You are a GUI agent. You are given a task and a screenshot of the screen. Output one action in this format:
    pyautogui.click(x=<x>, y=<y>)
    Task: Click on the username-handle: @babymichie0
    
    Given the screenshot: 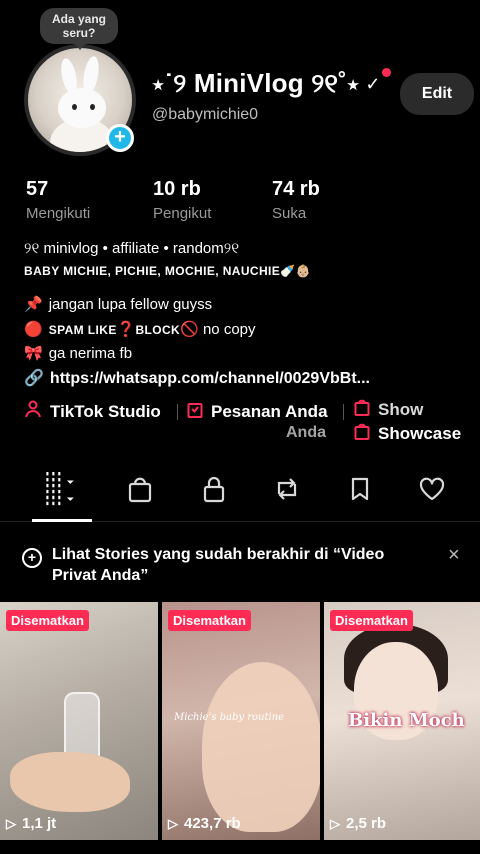 What is the action you would take?
    pyautogui.click(x=205, y=114)
    